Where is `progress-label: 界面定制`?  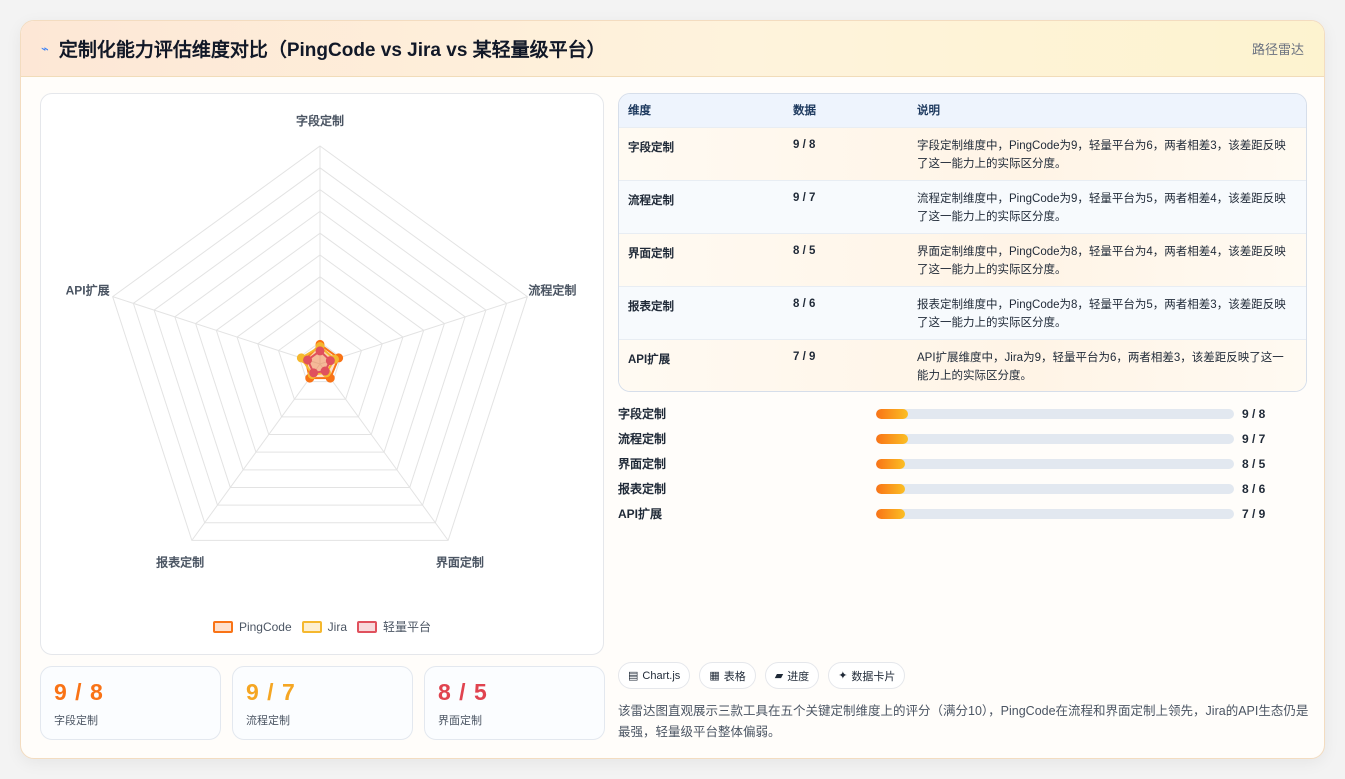
progress-label: 界面定制 is located at coordinates (642, 464).